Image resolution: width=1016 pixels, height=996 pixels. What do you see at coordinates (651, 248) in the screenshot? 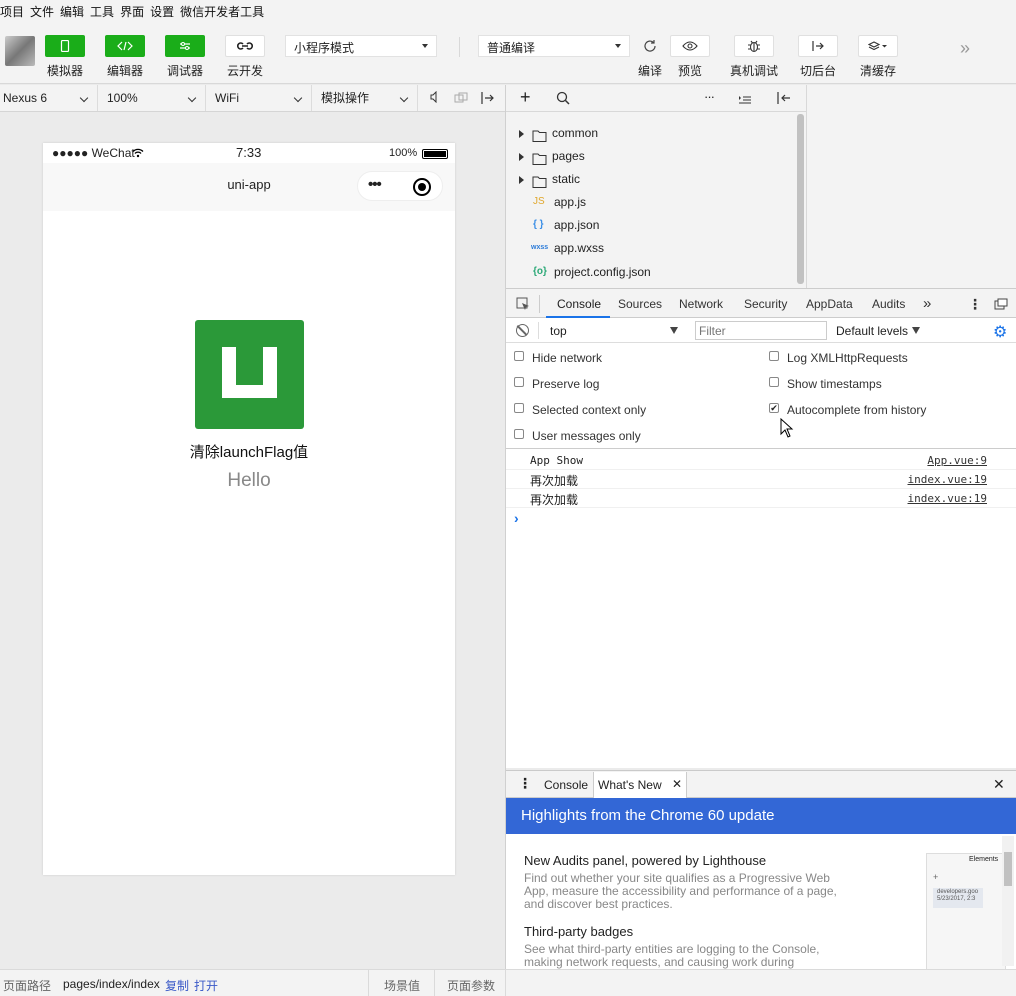
I see `tree-file-app-wxss: wxss app.wxss` at bounding box center [651, 248].